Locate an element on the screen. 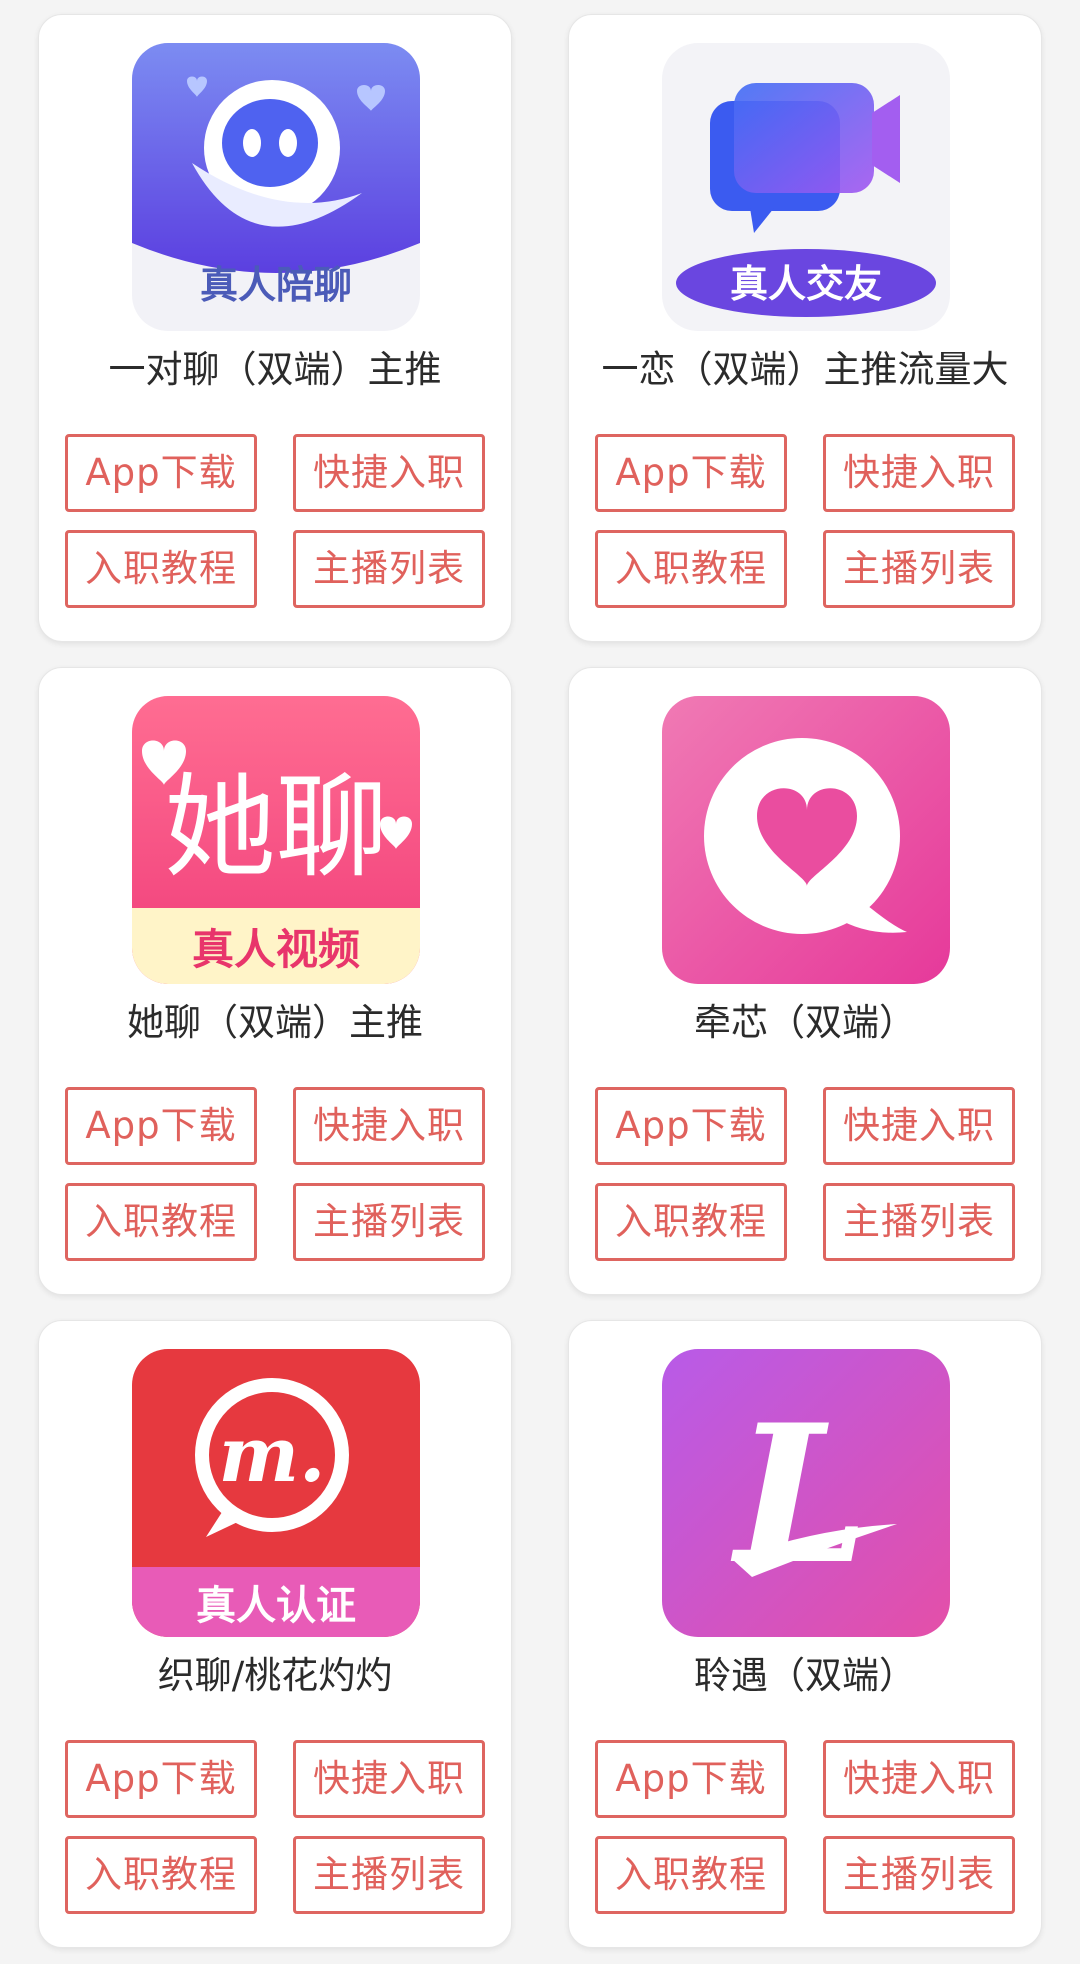  app-name: 一恋（双端）主推流量大 is located at coordinates (805, 369).